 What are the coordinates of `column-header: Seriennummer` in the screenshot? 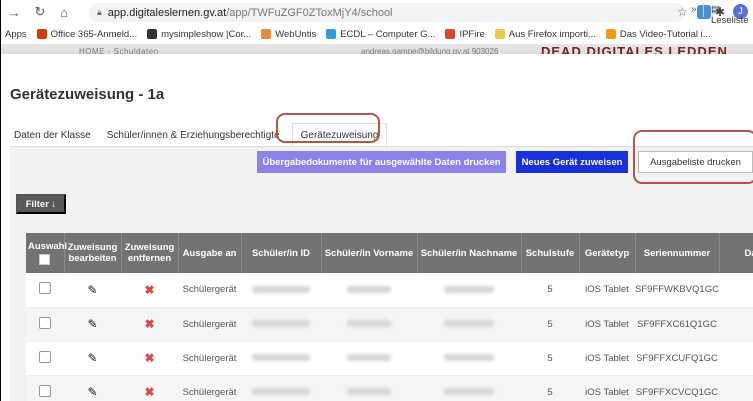 It's located at (677, 253).